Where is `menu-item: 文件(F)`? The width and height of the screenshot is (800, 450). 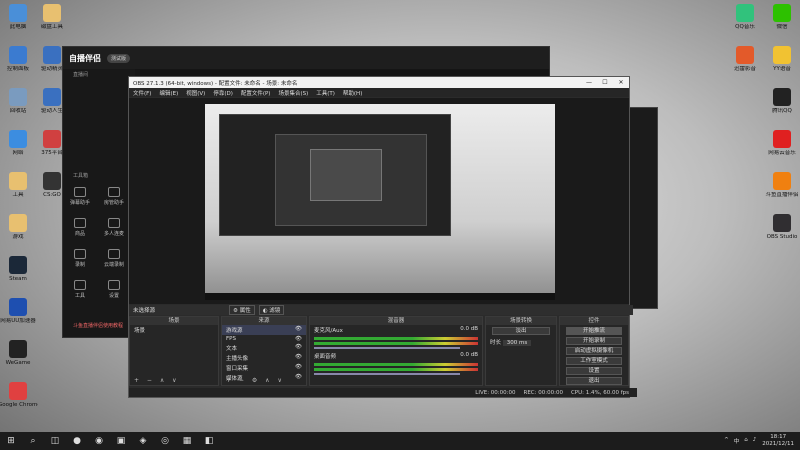
menu-item: 文件(F) is located at coordinates (142, 93).